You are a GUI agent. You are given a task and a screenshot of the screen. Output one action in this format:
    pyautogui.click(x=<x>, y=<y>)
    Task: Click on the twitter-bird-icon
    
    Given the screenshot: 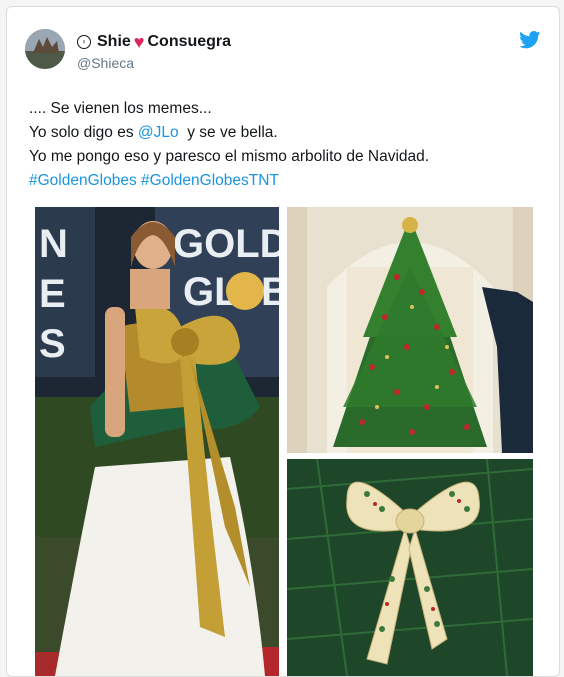 What is the action you would take?
    pyautogui.click(x=530, y=40)
    